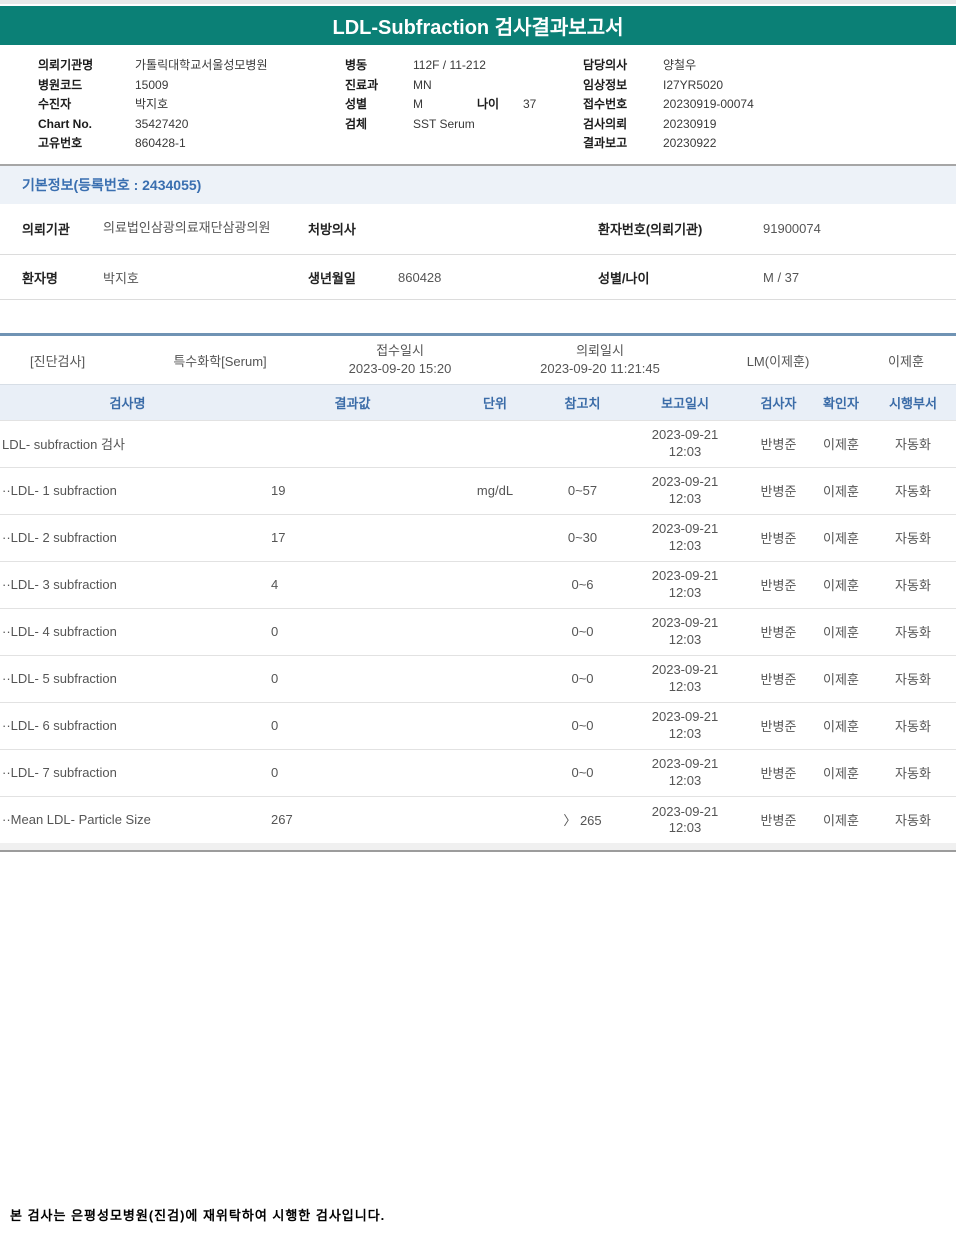  What do you see at coordinates (769, 144) in the screenshot?
I see `header-field: 결과보고 20230922` at bounding box center [769, 144].